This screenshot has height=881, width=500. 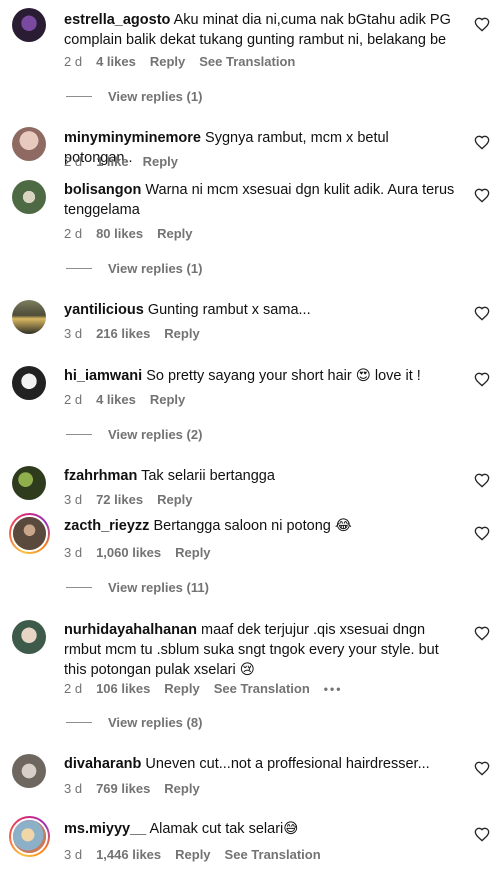 I want to click on more-options-icon: •••, so click(x=333, y=689).